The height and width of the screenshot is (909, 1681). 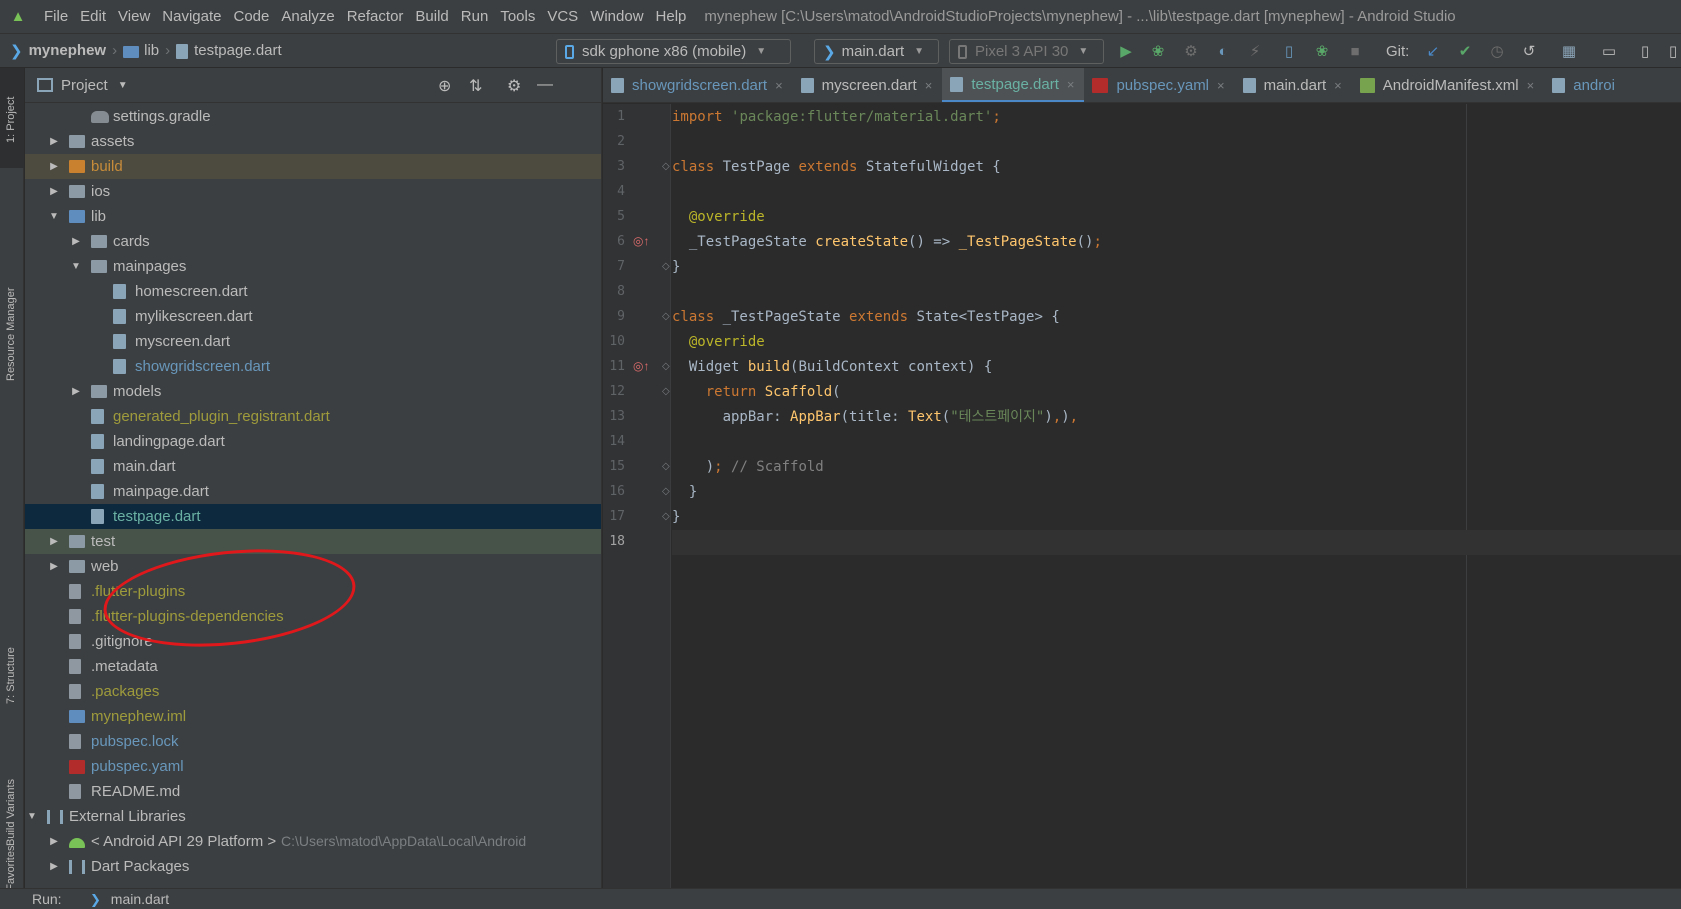 I want to click on tree-item: ▶ Dart Packages, so click(x=313, y=866).